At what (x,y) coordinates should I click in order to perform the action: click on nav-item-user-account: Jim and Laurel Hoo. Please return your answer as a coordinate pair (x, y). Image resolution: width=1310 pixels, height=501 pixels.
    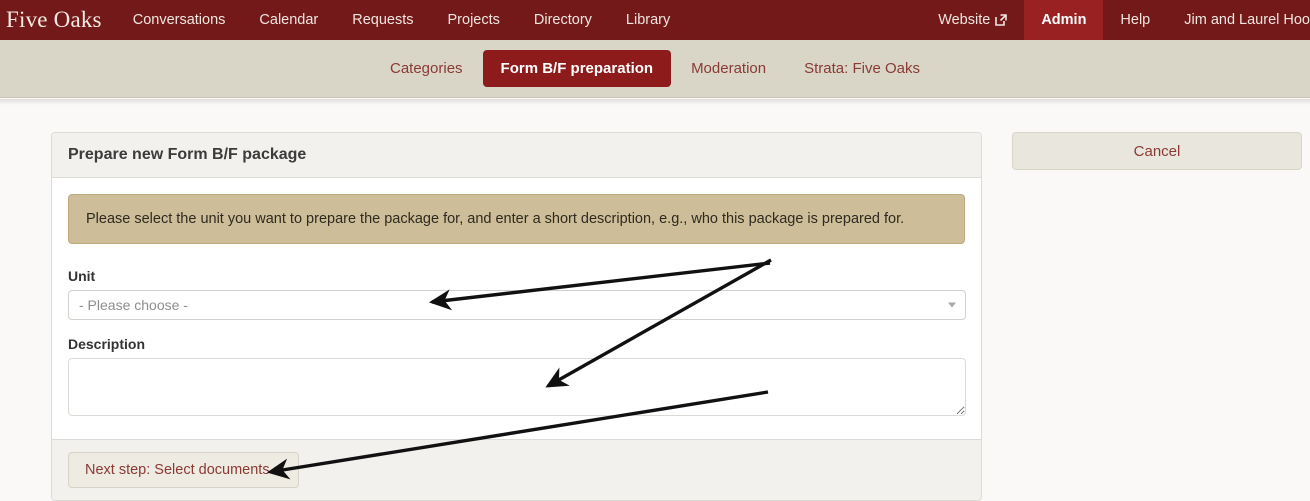
    Looking at the image, I should click on (1238, 20).